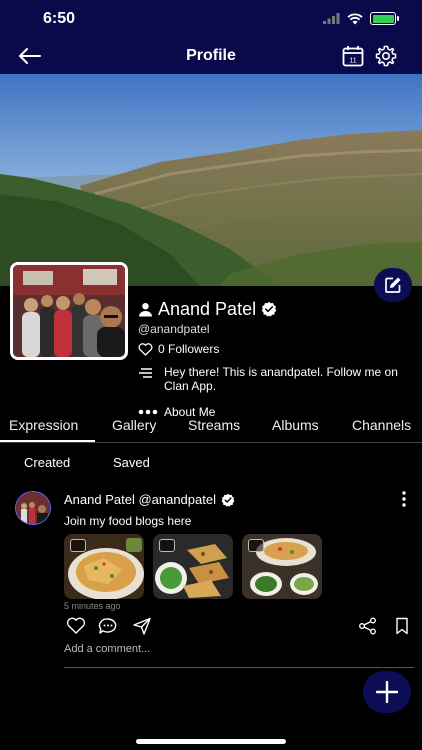 This screenshot has width=422, height=750. I want to click on profile-name: Anand Patel, so click(207, 308).